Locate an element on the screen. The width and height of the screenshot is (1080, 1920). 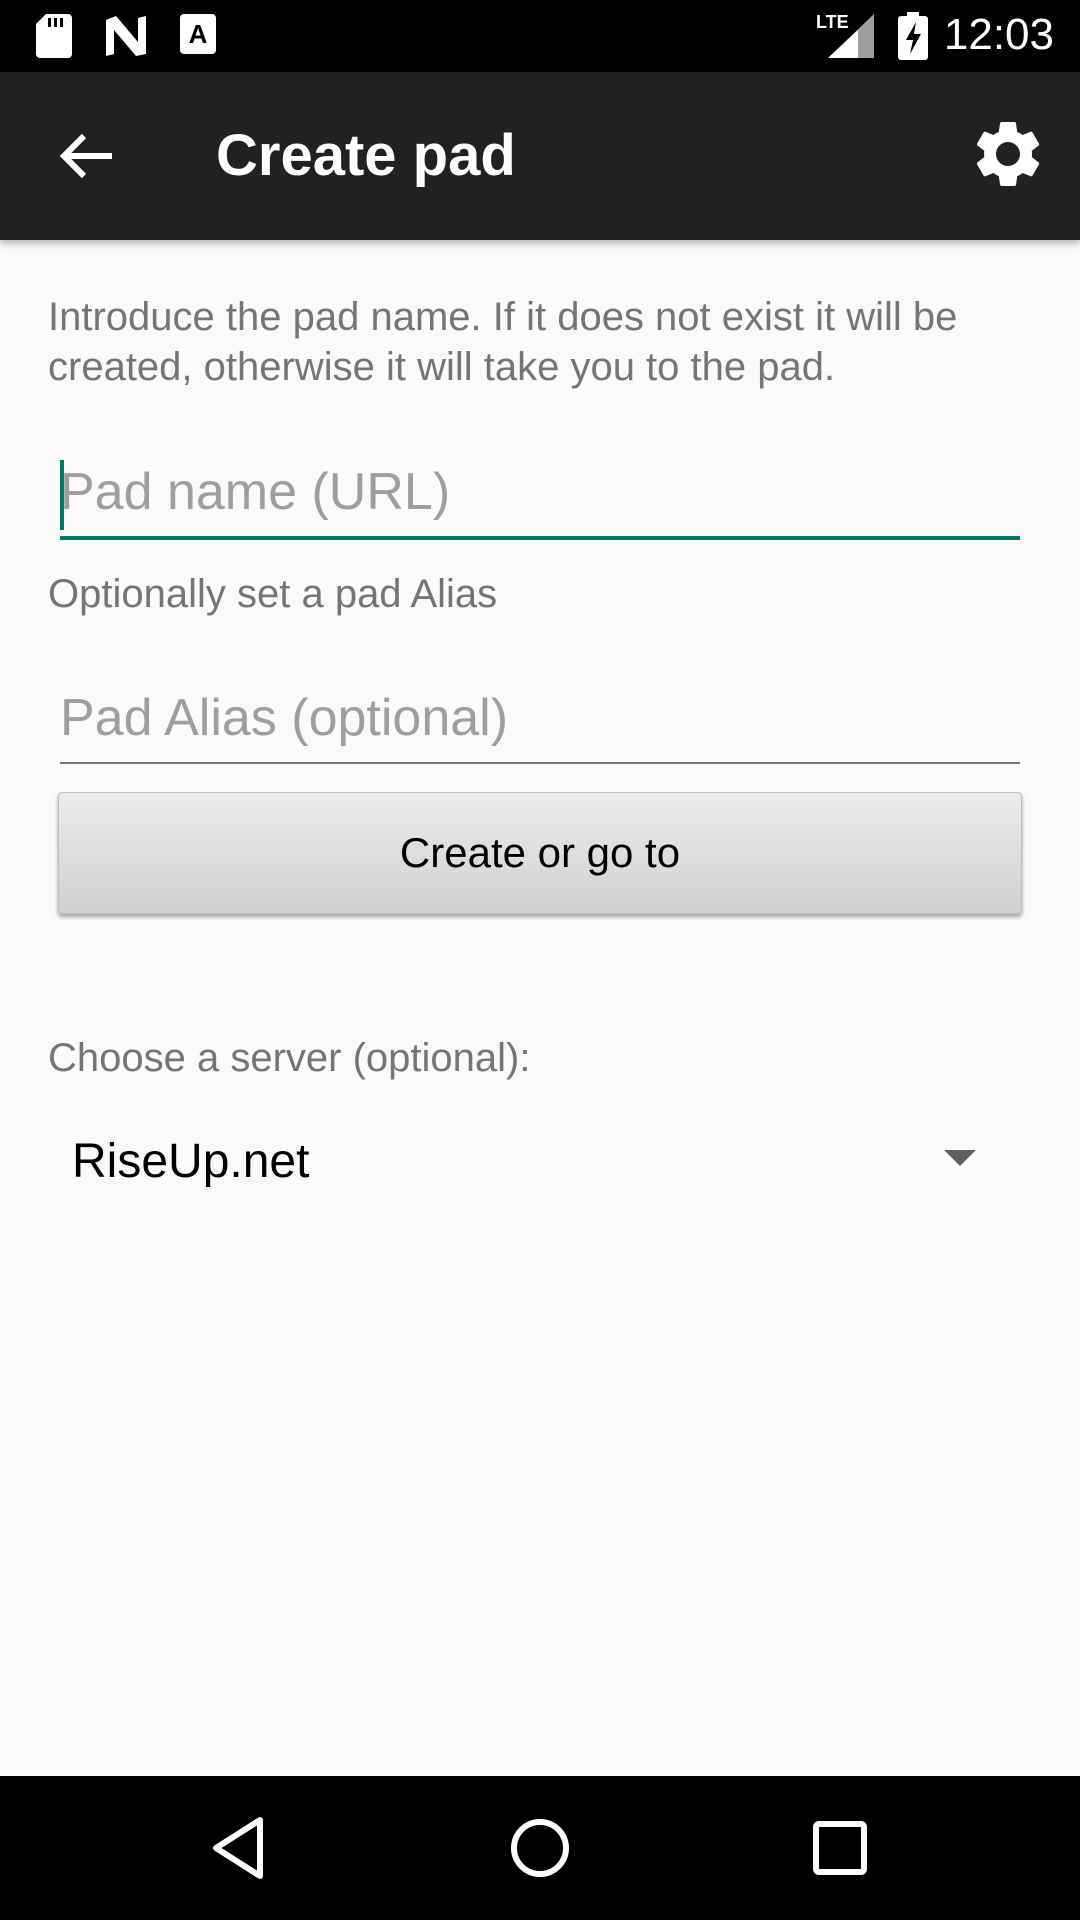
nav-home-button is located at coordinates (540, 1848).